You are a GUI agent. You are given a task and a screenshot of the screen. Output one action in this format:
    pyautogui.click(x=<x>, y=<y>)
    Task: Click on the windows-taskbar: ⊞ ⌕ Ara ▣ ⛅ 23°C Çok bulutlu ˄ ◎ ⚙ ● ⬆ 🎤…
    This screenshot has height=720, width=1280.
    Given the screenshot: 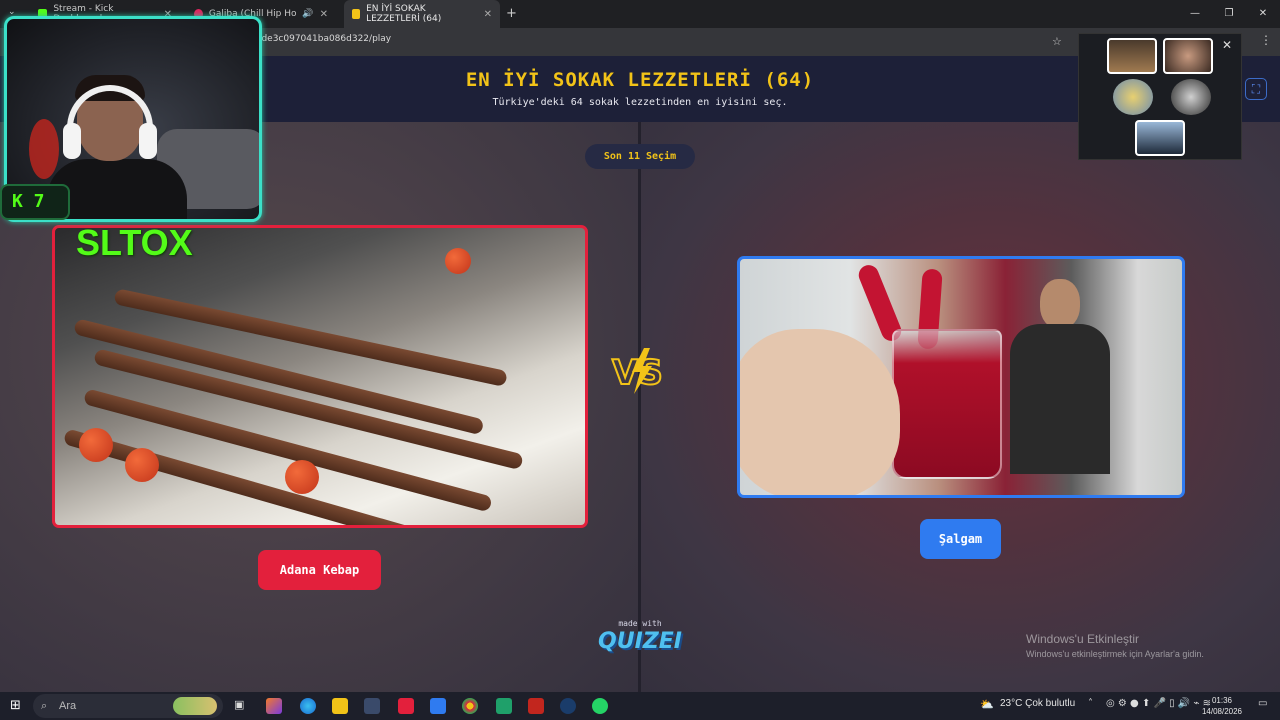 What is the action you would take?
    pyautogui.click(x=640, y=706)
    